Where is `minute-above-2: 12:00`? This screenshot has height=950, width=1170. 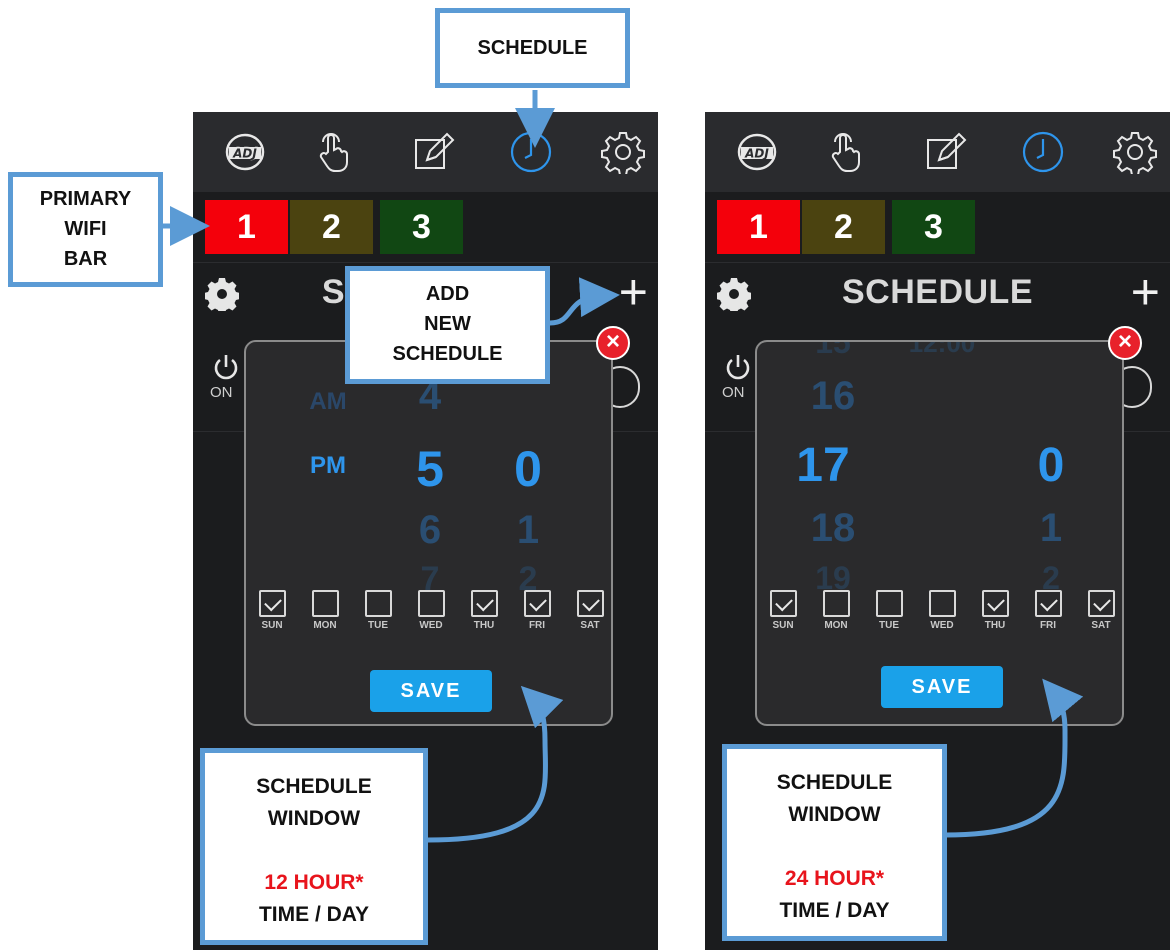
minute-above-2: 12:00 is located at coordinates (942, 350).